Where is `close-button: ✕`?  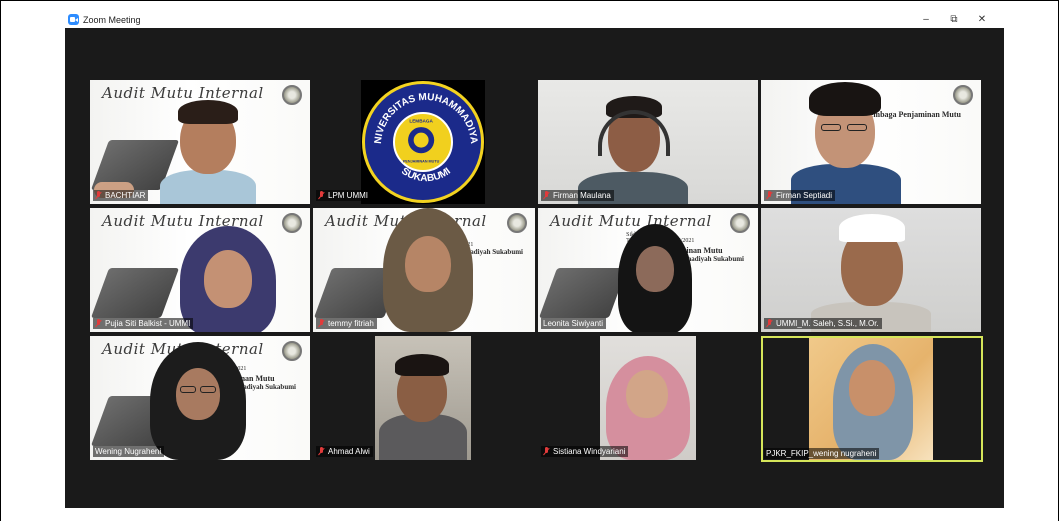
close-button: ✕ is located at coordinates (982, 19).